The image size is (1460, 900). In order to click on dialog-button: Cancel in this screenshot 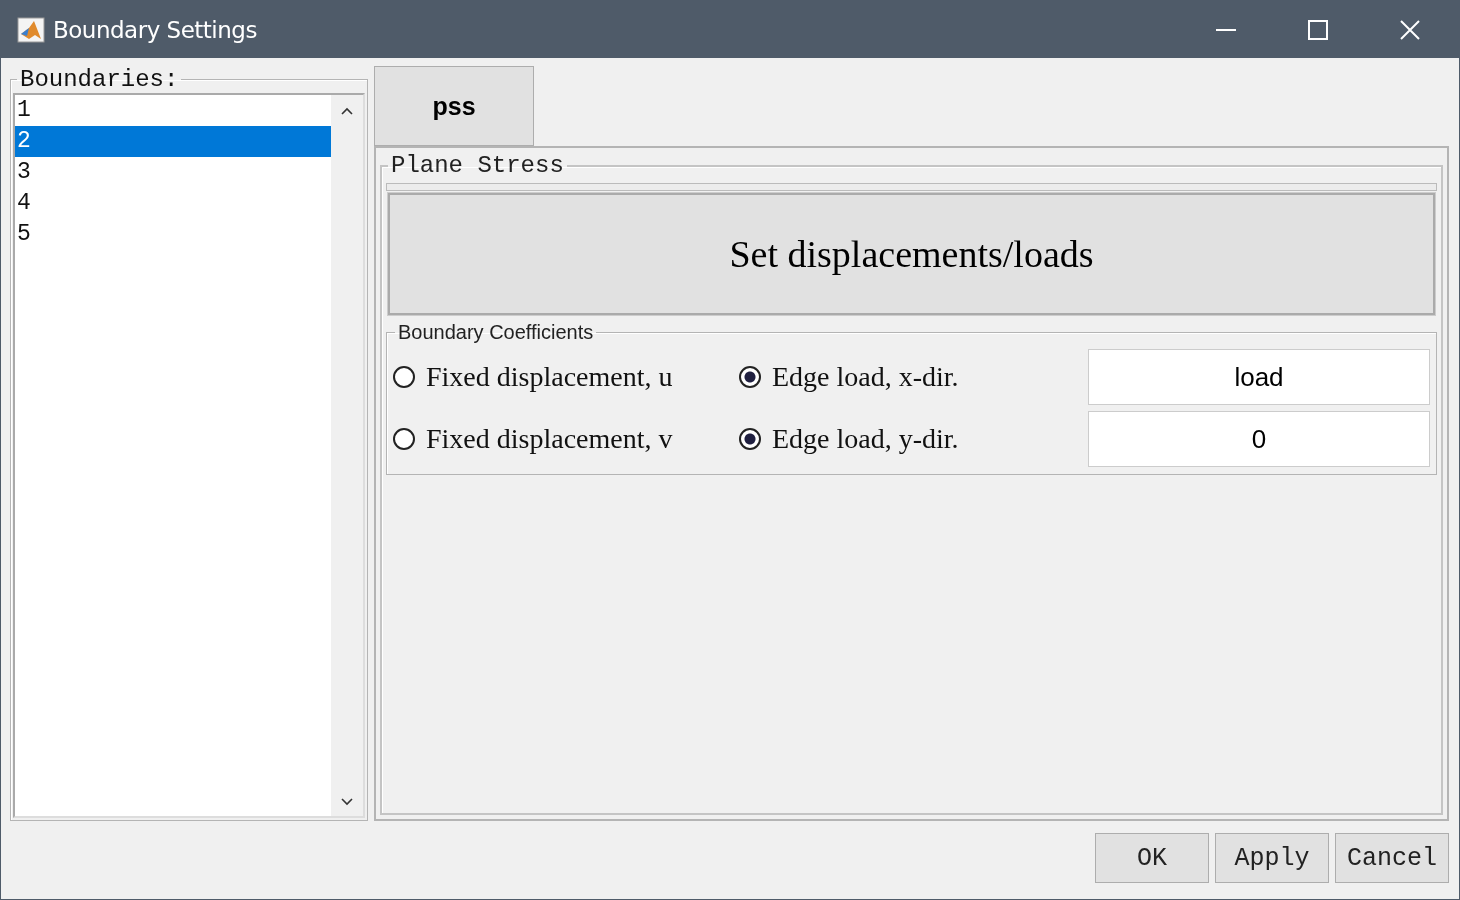, I will do `click(1392, 858)`.